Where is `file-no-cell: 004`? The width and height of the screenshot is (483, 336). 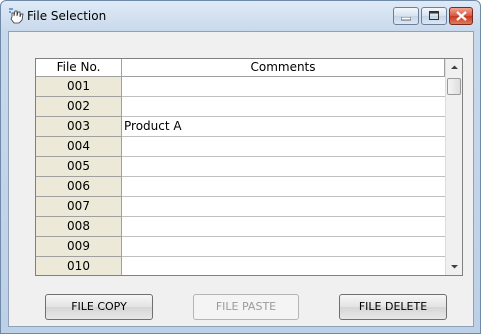 file-no-cell: 004 is located at coordinates (79, 147).